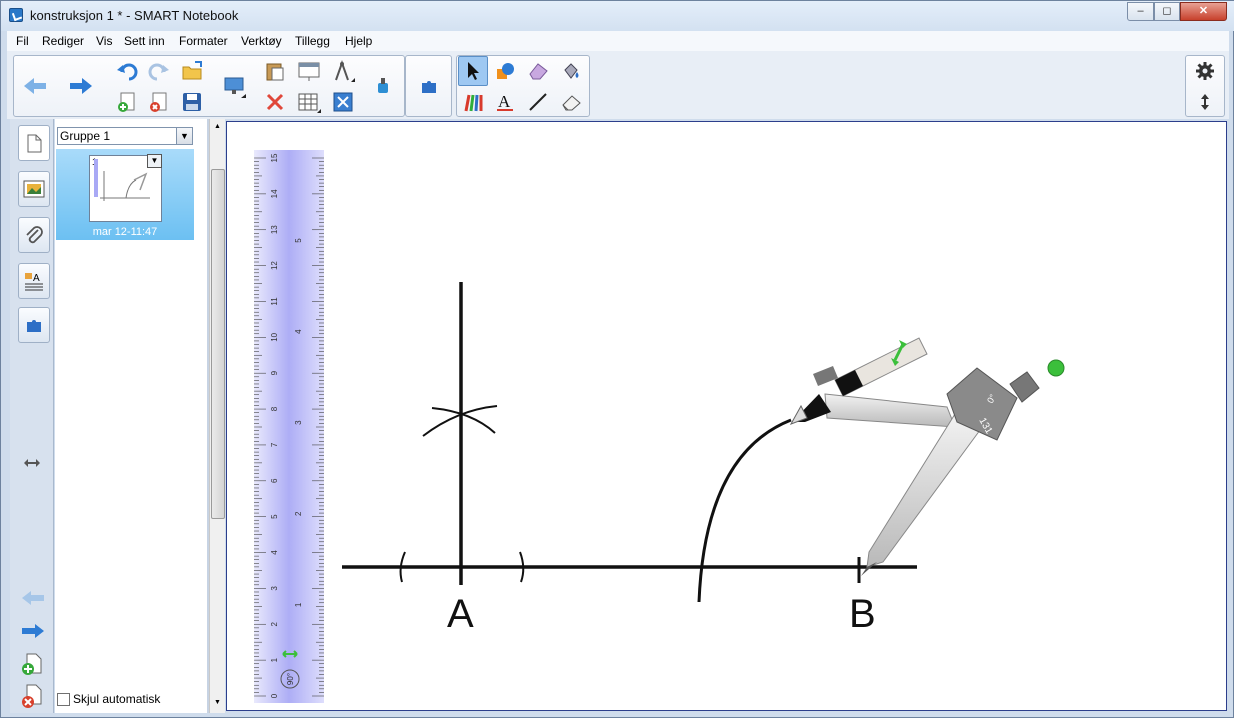  Describe the element at coordinates (618, 85) in the screenshot. I see `main-toolbar: A` at that location.